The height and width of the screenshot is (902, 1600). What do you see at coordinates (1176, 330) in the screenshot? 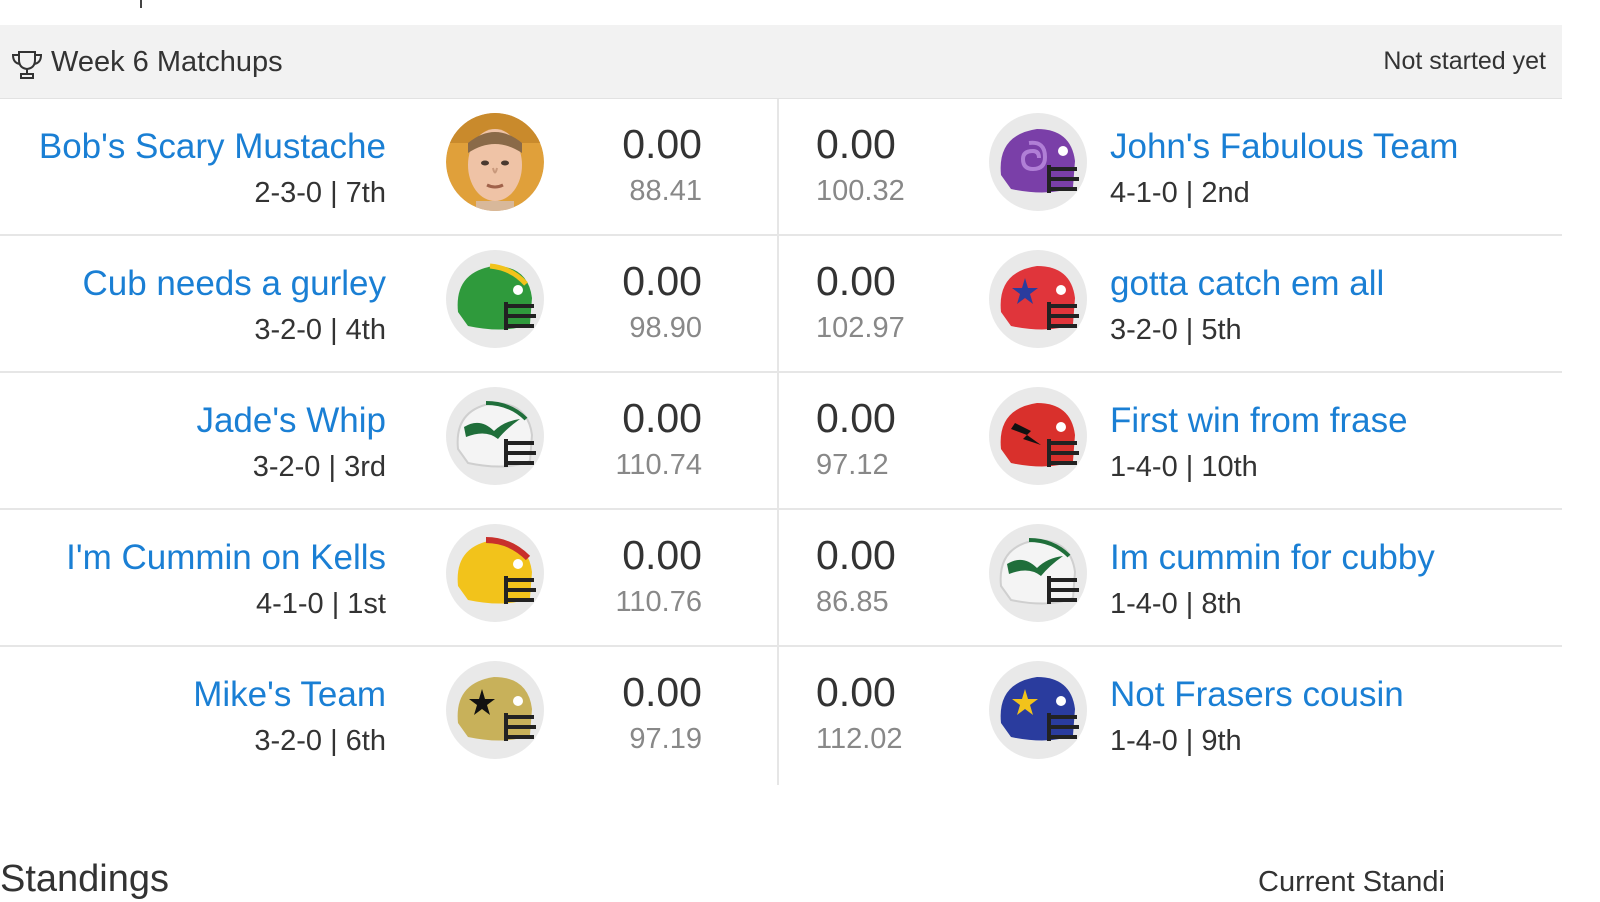
I see `away-team-record: 3-2-0 | 5th` at bounding box center [1176, 330].